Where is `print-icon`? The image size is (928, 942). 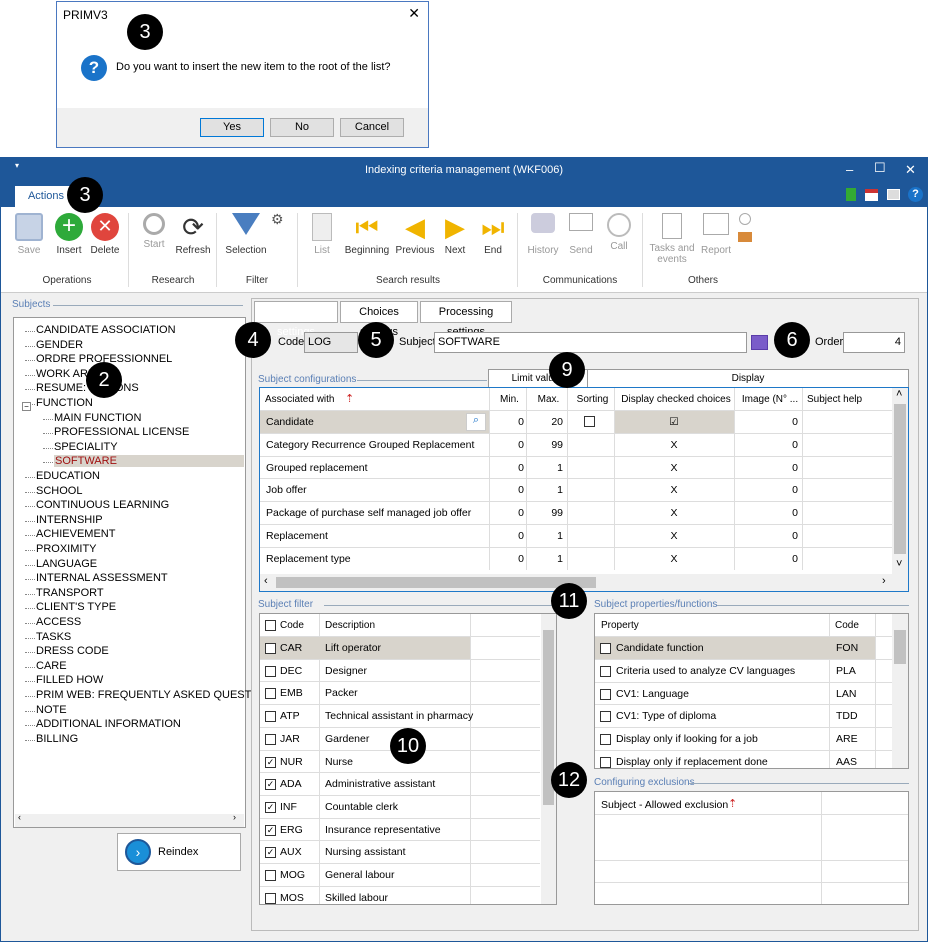 print-icon is located at coordinates (893, 194).